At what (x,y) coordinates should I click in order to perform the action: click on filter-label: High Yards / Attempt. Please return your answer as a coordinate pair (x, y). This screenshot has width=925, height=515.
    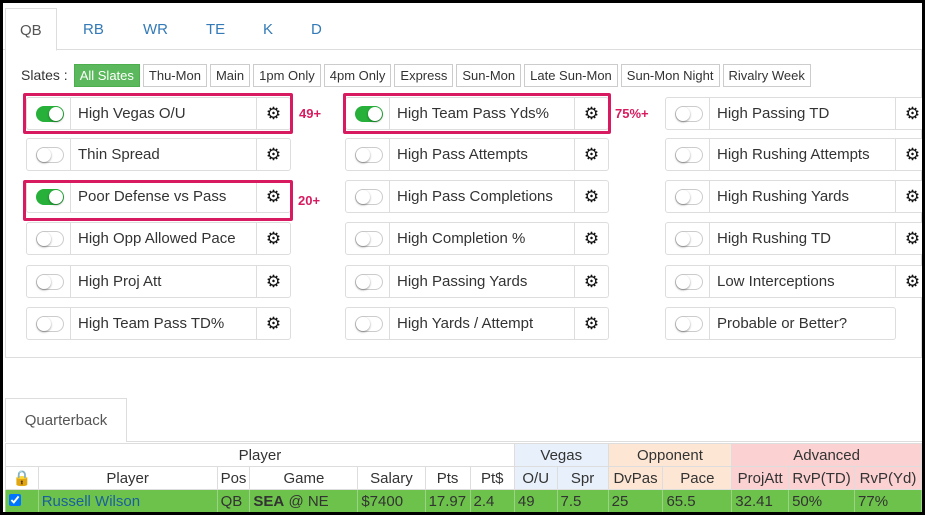
    Looking at the image, I should click on (465, 323).